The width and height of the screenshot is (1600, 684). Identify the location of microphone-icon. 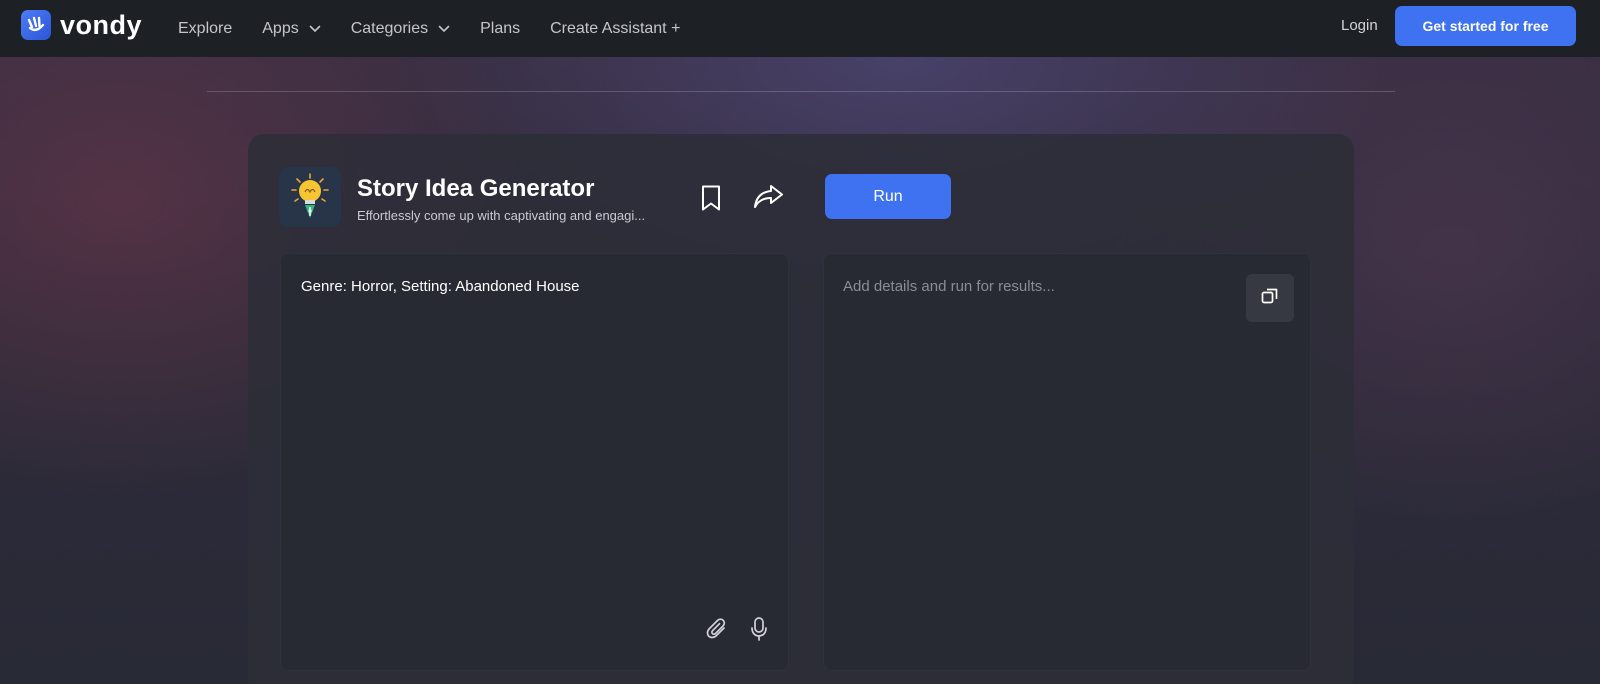
(759, 631).